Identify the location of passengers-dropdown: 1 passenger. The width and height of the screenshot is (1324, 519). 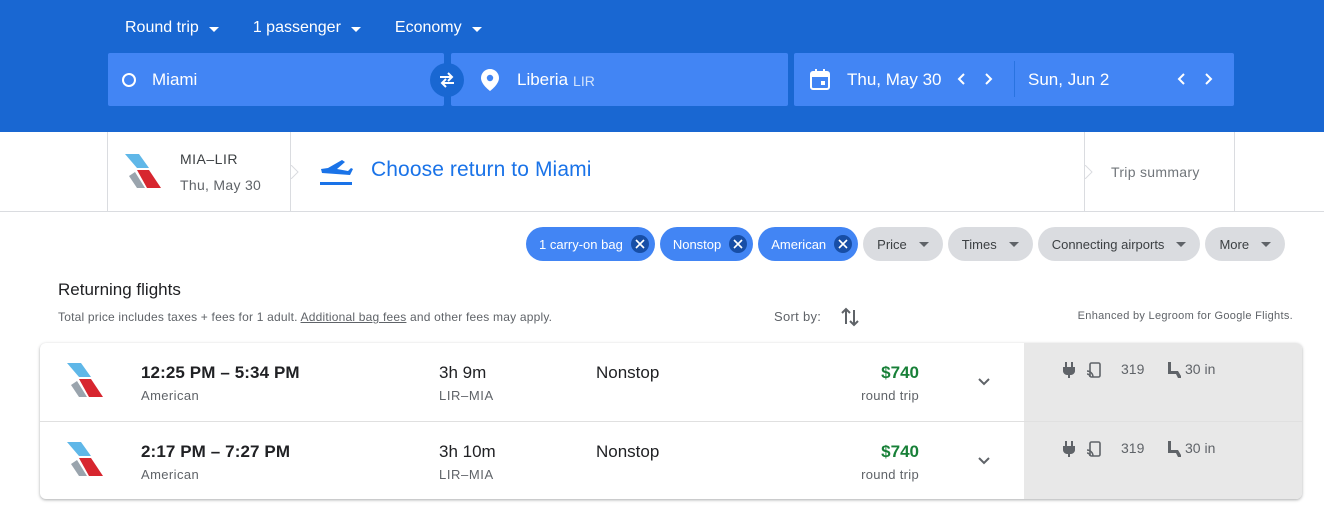
(307, 28).